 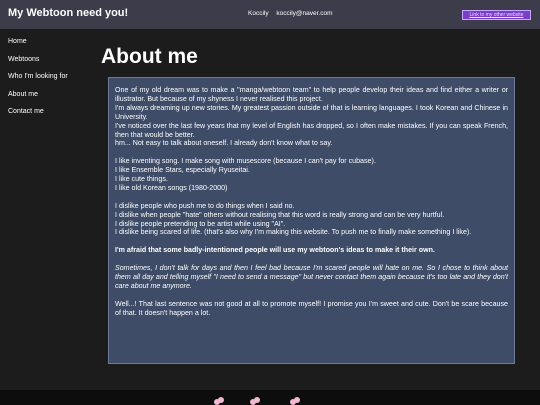 What do you see at coordinates (270, 397) in the screenshot?
I see `footer` at bounding box center [270, 397].